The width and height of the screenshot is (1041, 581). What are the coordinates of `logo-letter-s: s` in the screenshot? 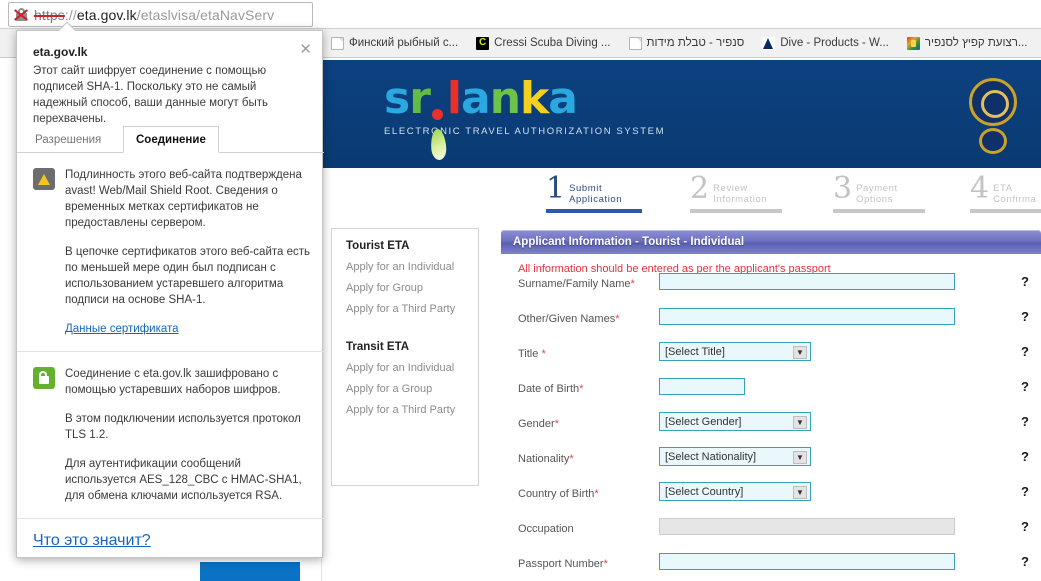 It's located at (397, 98).